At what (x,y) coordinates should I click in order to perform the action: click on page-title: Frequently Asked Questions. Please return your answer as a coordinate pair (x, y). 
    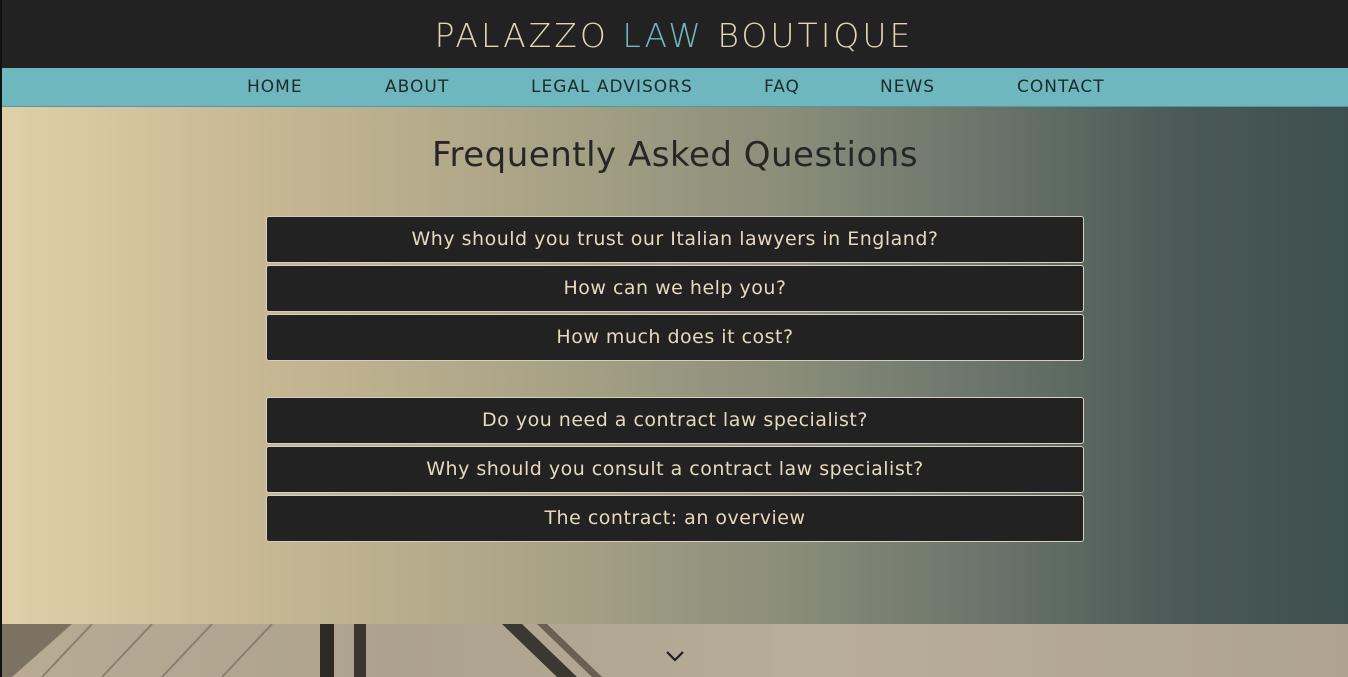
    Looking at the image, I should click on (675, 155).